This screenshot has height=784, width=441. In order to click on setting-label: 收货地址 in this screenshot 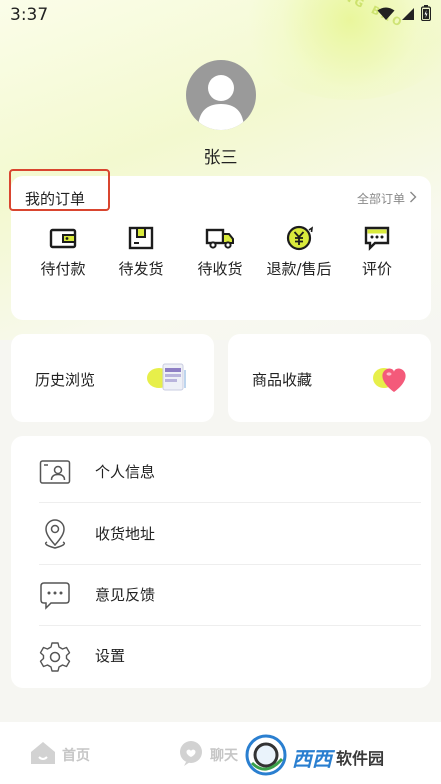, I will do `click(125, 534)`.